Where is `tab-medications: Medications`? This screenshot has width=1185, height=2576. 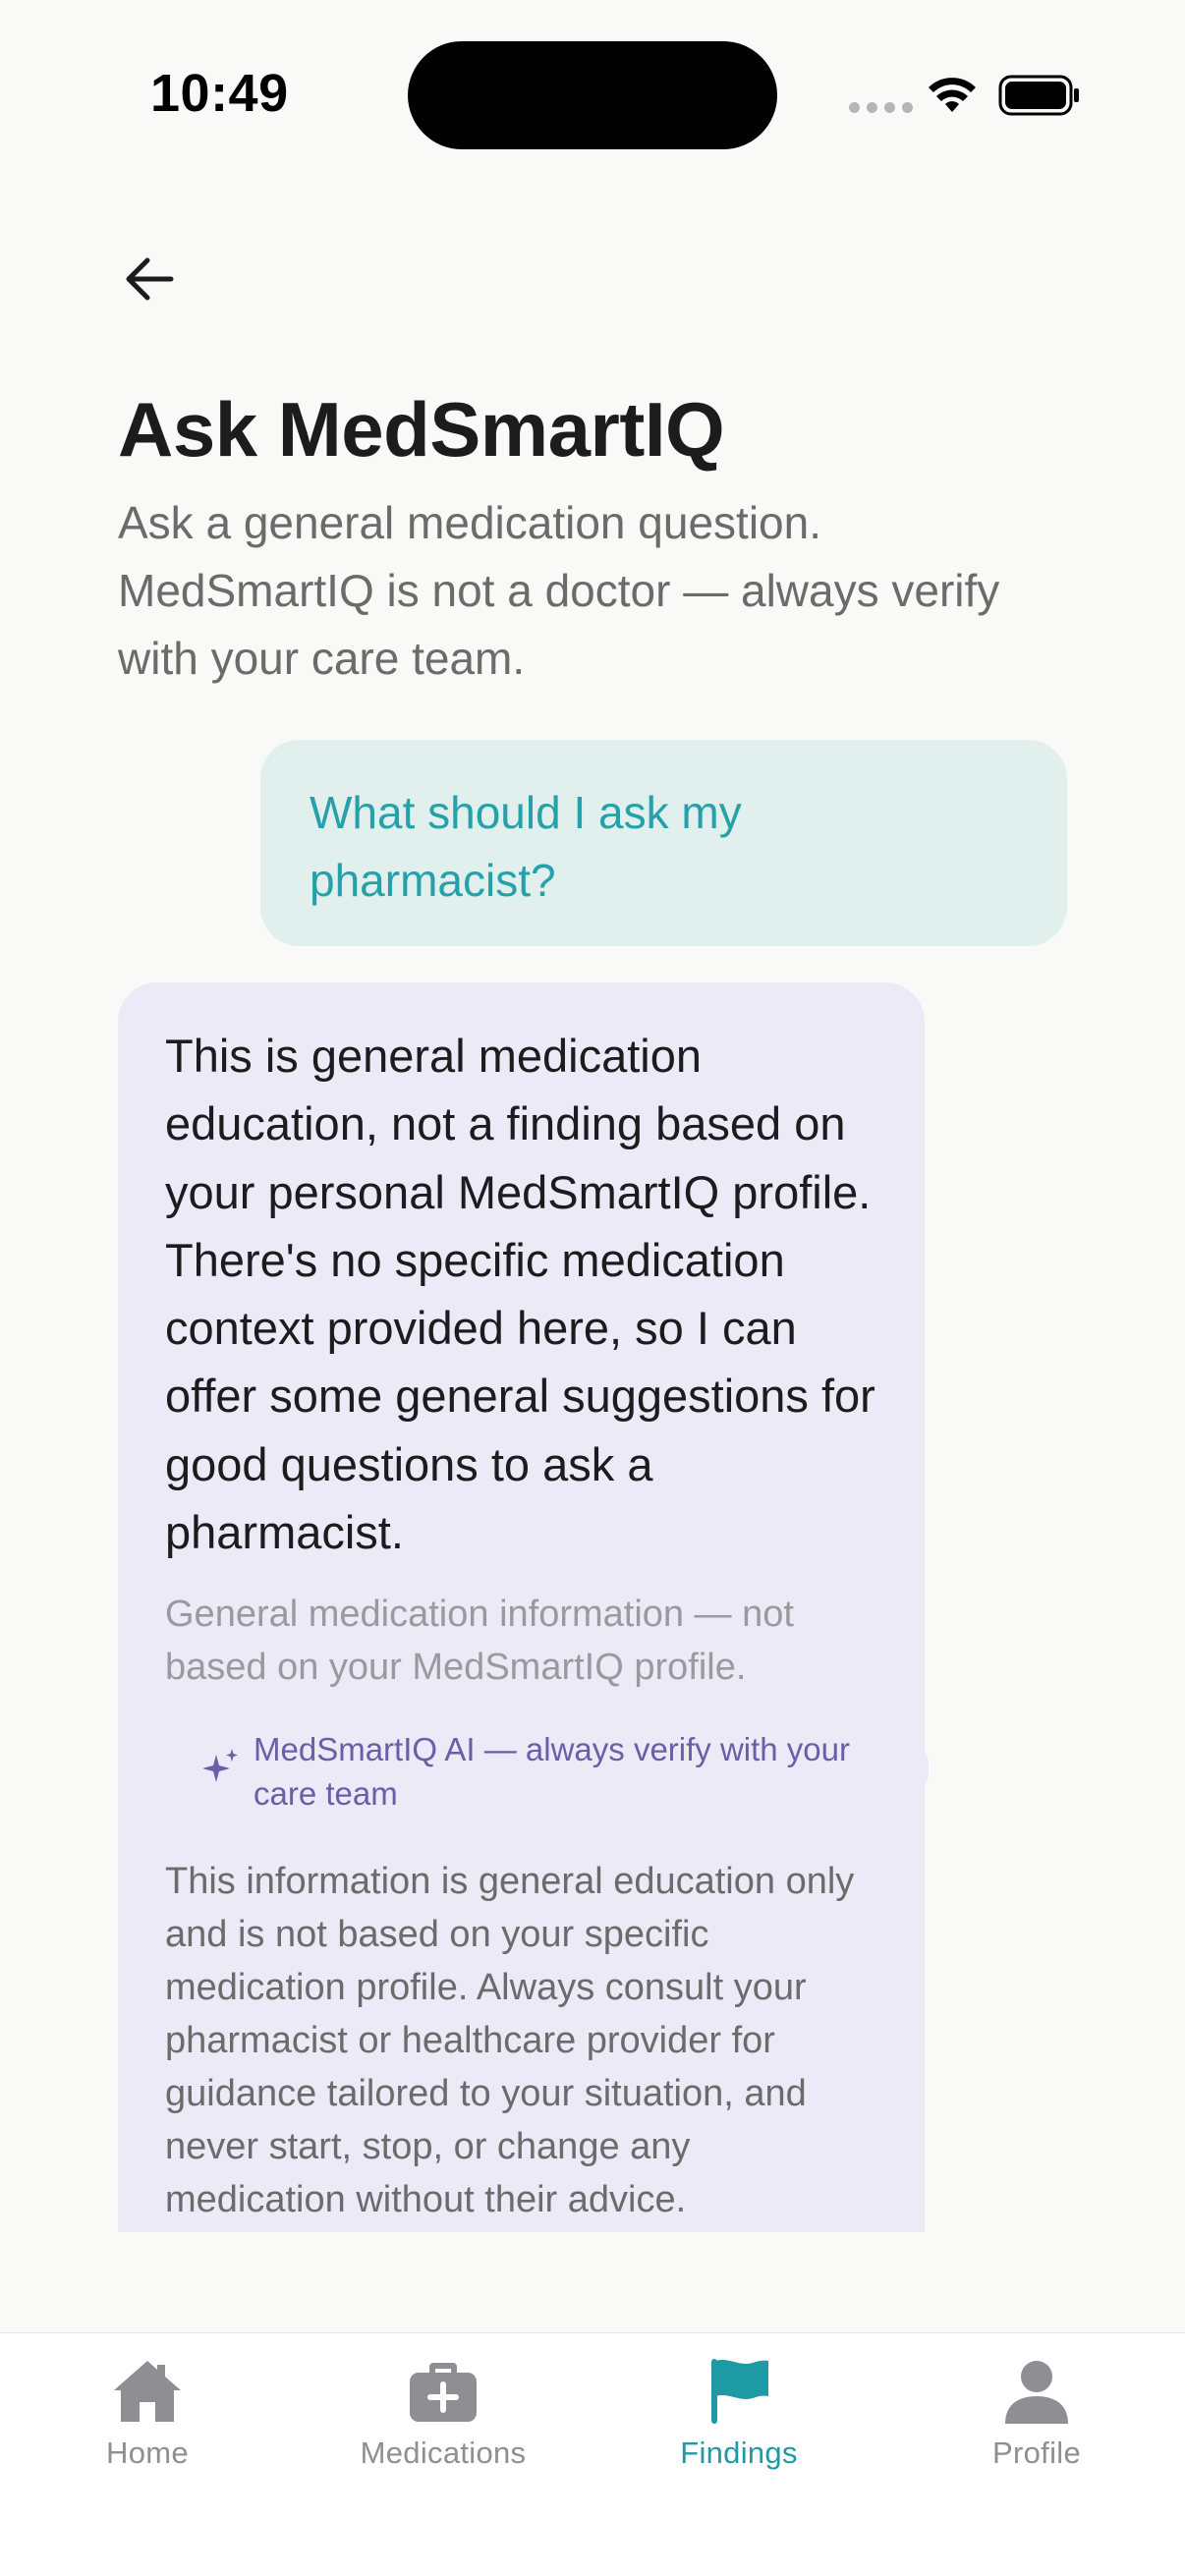 tab-medications: Medications is located at coordinates (443, 2419).